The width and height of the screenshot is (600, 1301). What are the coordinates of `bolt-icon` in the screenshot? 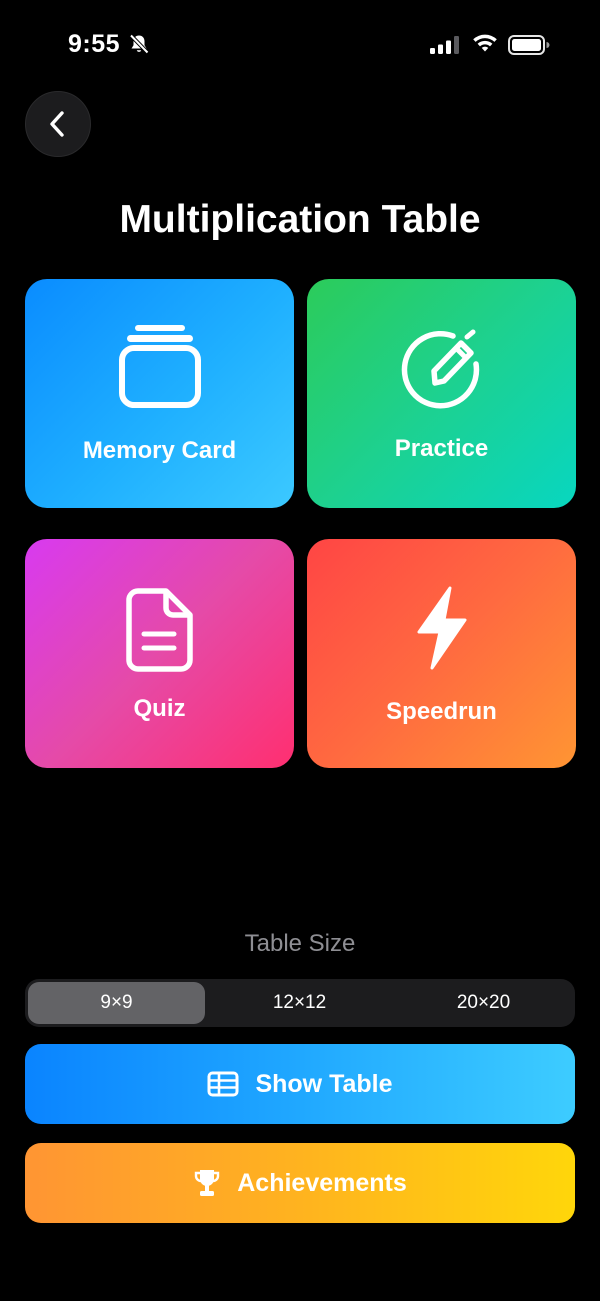 It's located at (442, 628).